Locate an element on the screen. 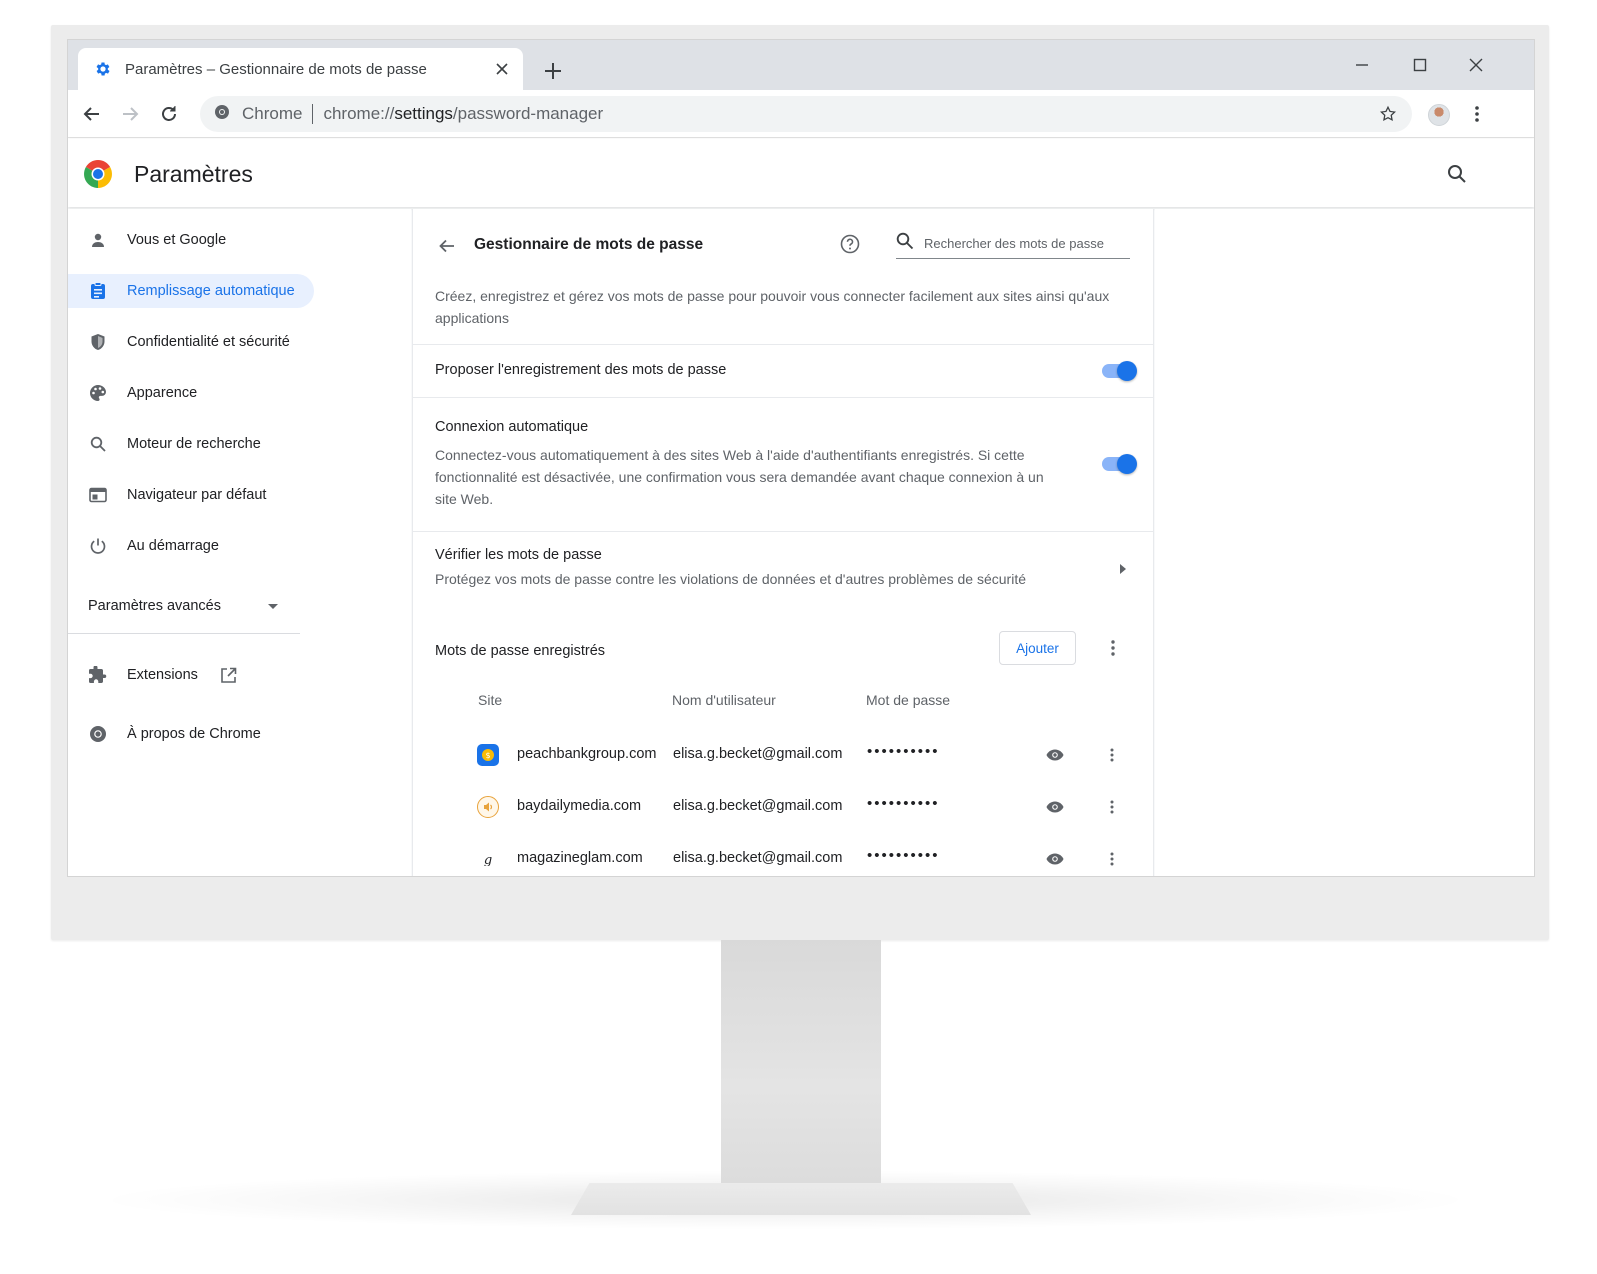 The image size is (1597, 1274). peachbank-icon: $ is located at coordinates (488, 755).